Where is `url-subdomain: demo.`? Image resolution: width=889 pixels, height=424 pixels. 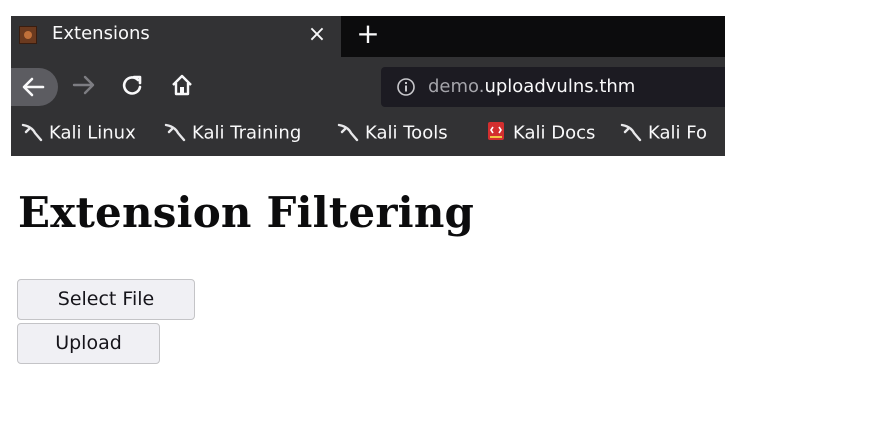
url-subdomain: demo. is located at coordinates (456, 86).